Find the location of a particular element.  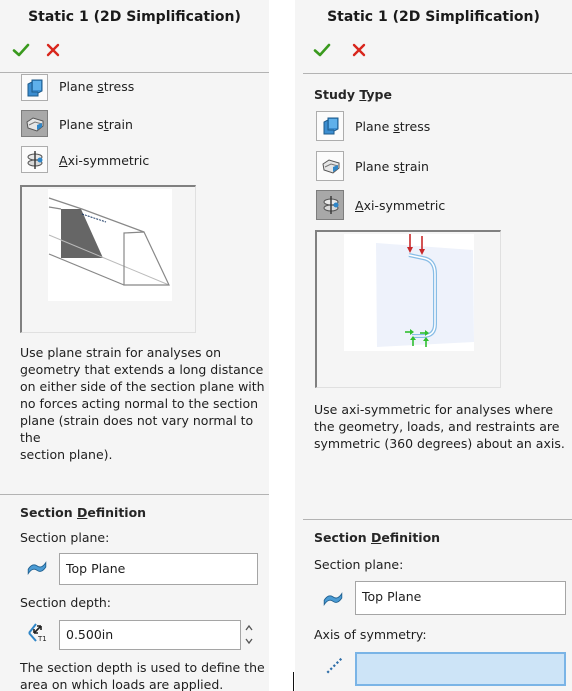

note-line: area on which loads are applied. is located at coordinates (122, 684).